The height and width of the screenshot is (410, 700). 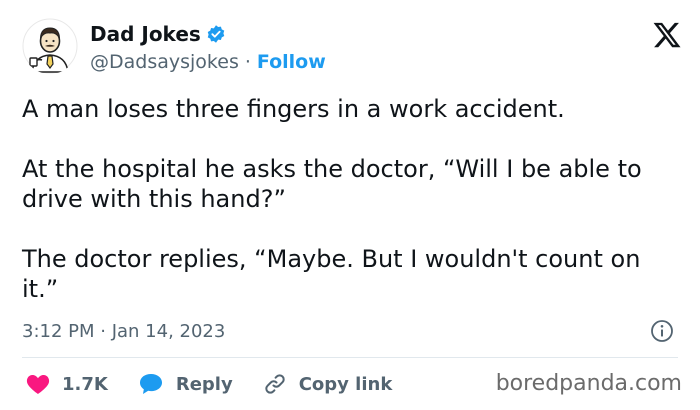 I want to click on name-row: Dad Jokes, so click(x=158, y=34).